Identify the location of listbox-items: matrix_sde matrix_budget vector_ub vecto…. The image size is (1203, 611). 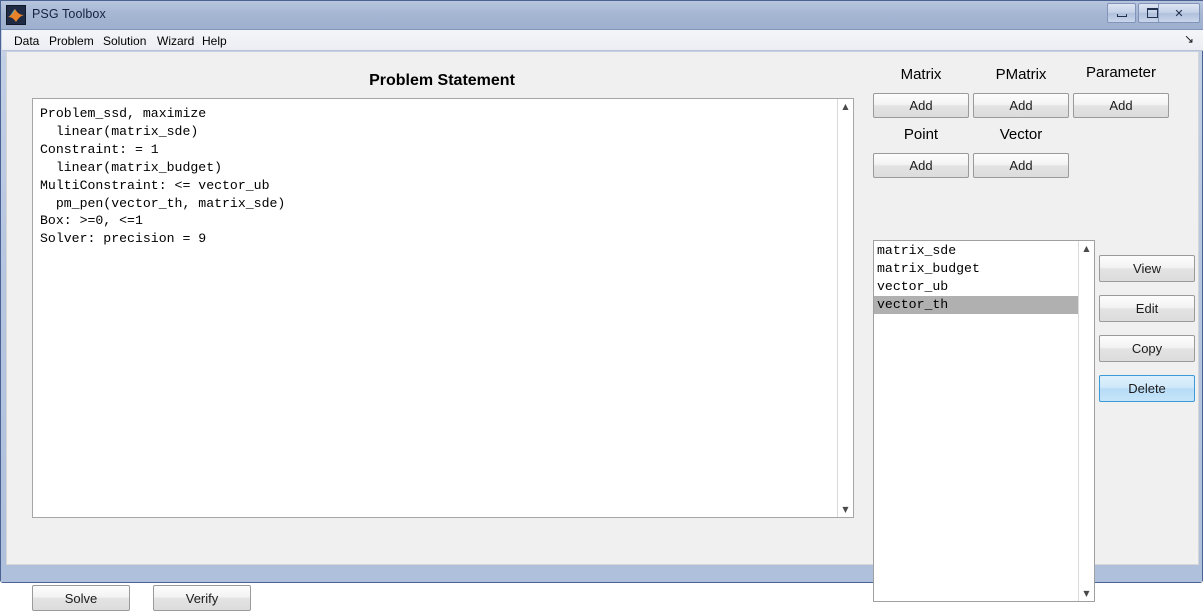
(976, 278).